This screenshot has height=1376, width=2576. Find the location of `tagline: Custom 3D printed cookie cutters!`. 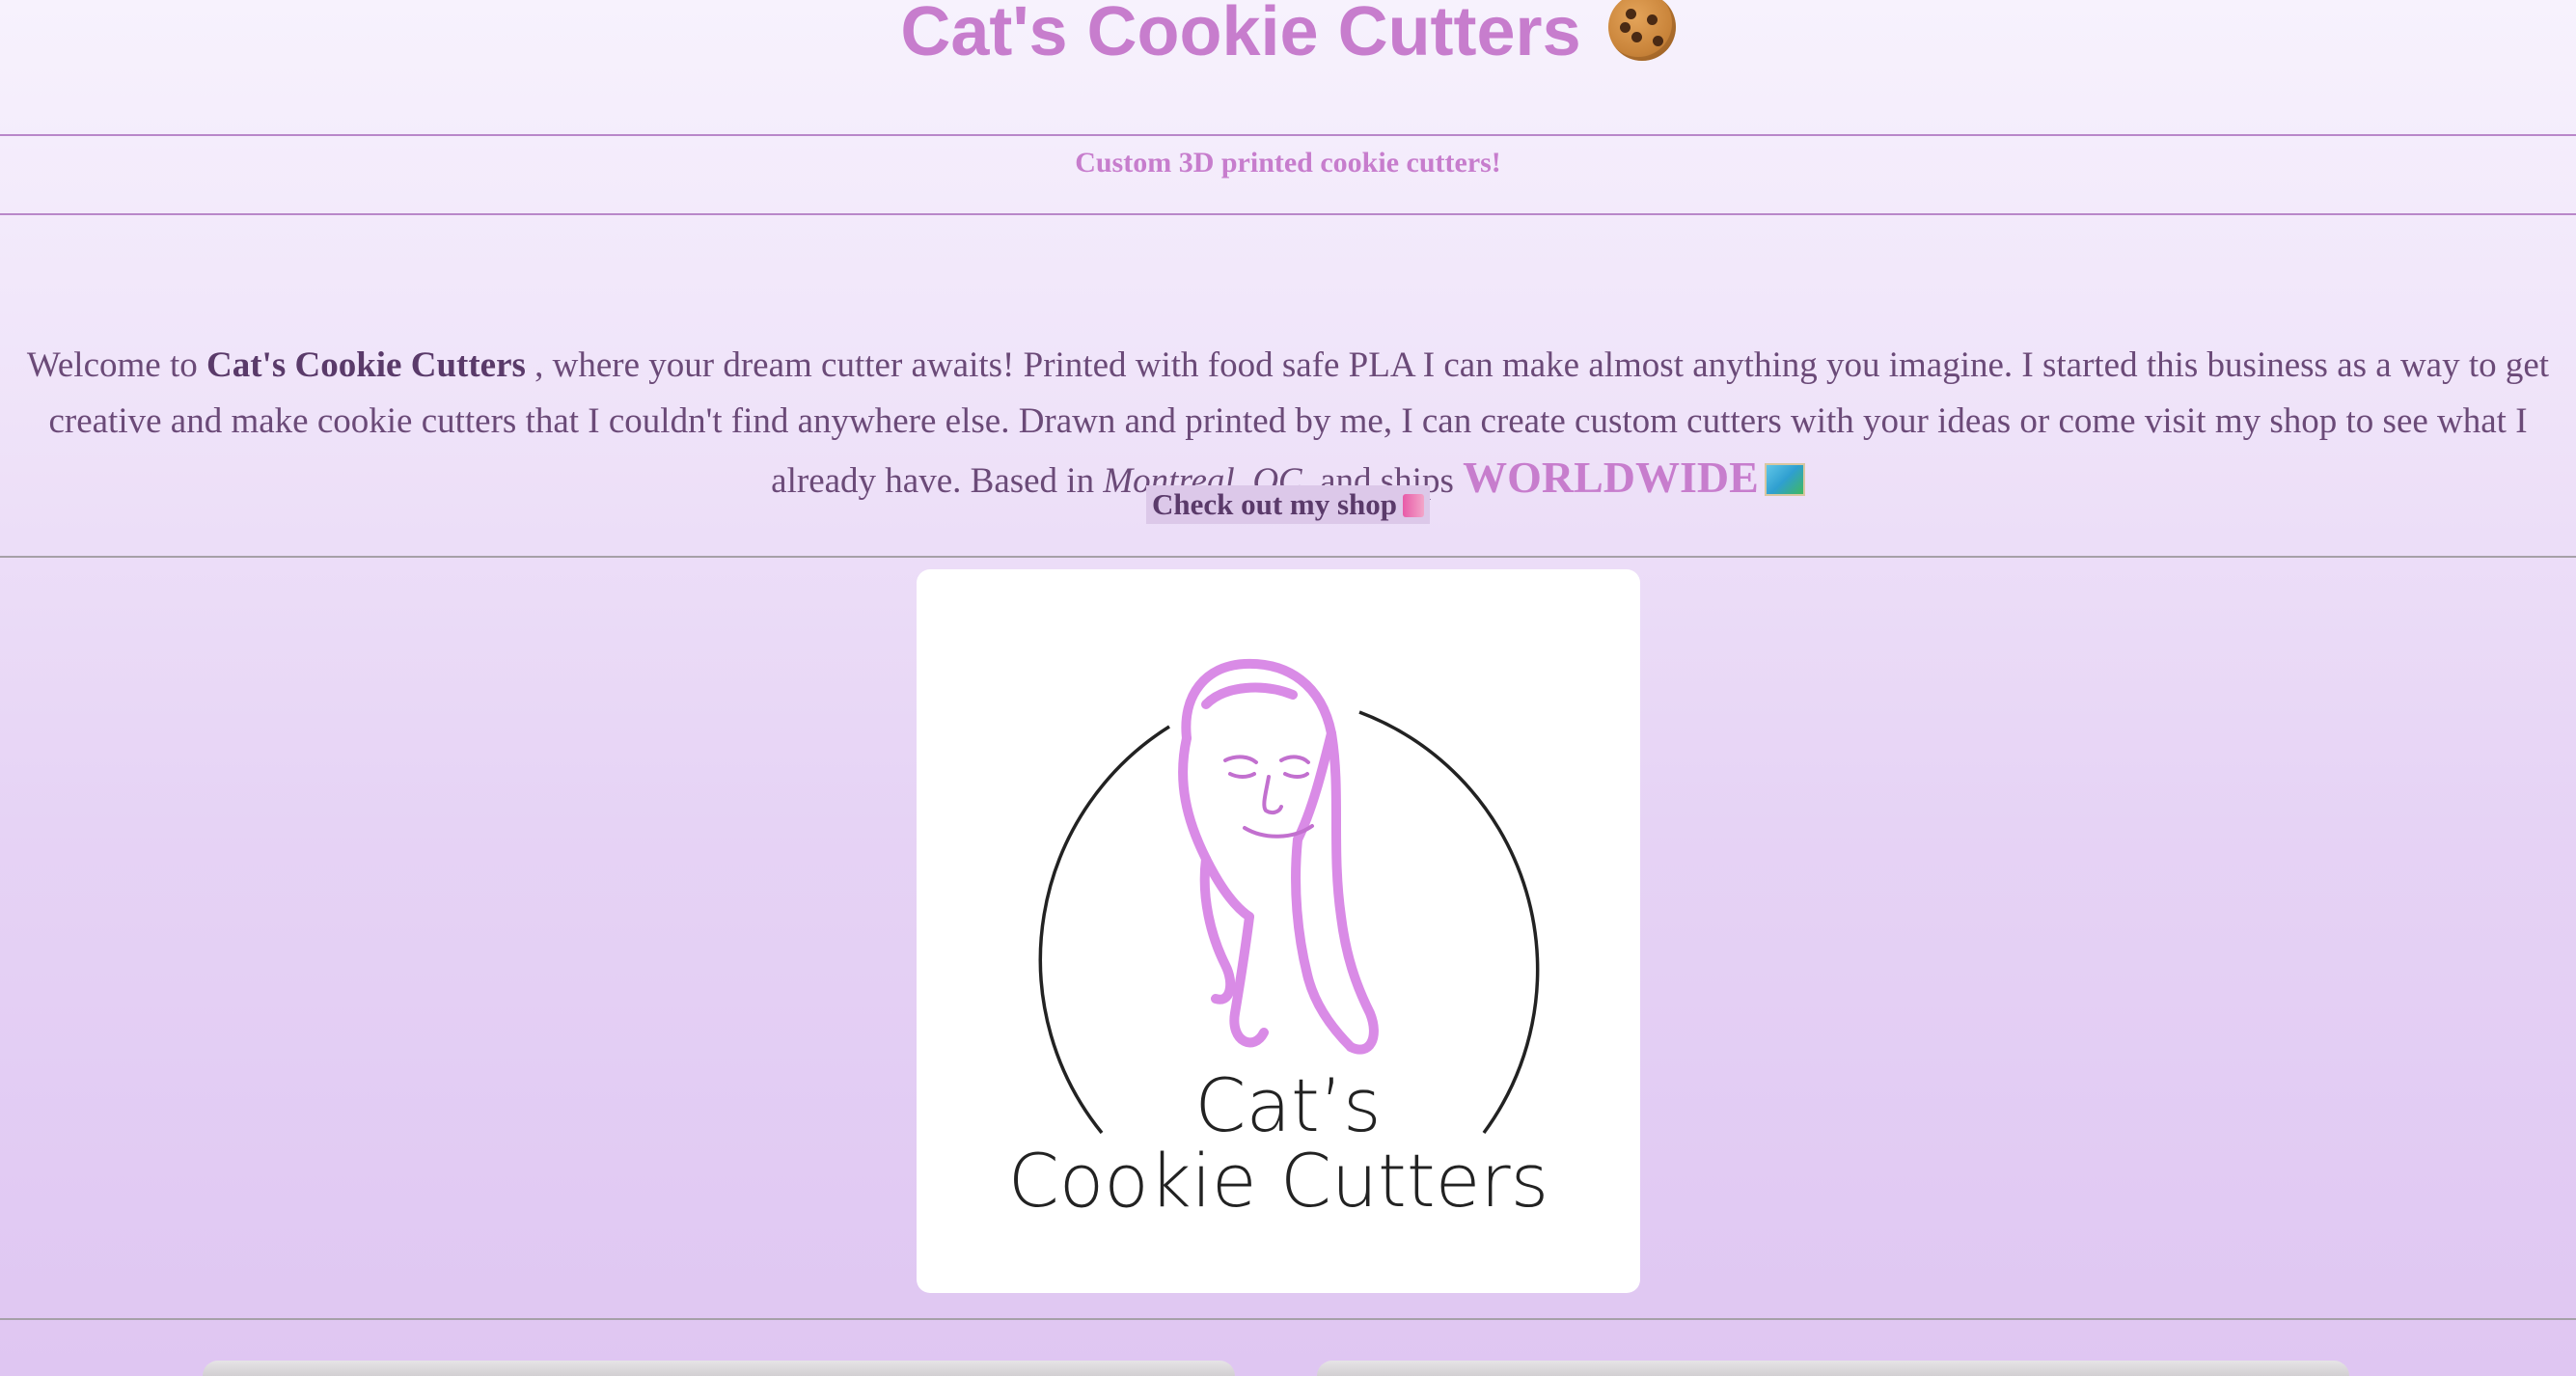

tagline: Custom 3D printed cookie cutters! is located at coordinates (1288, 163).